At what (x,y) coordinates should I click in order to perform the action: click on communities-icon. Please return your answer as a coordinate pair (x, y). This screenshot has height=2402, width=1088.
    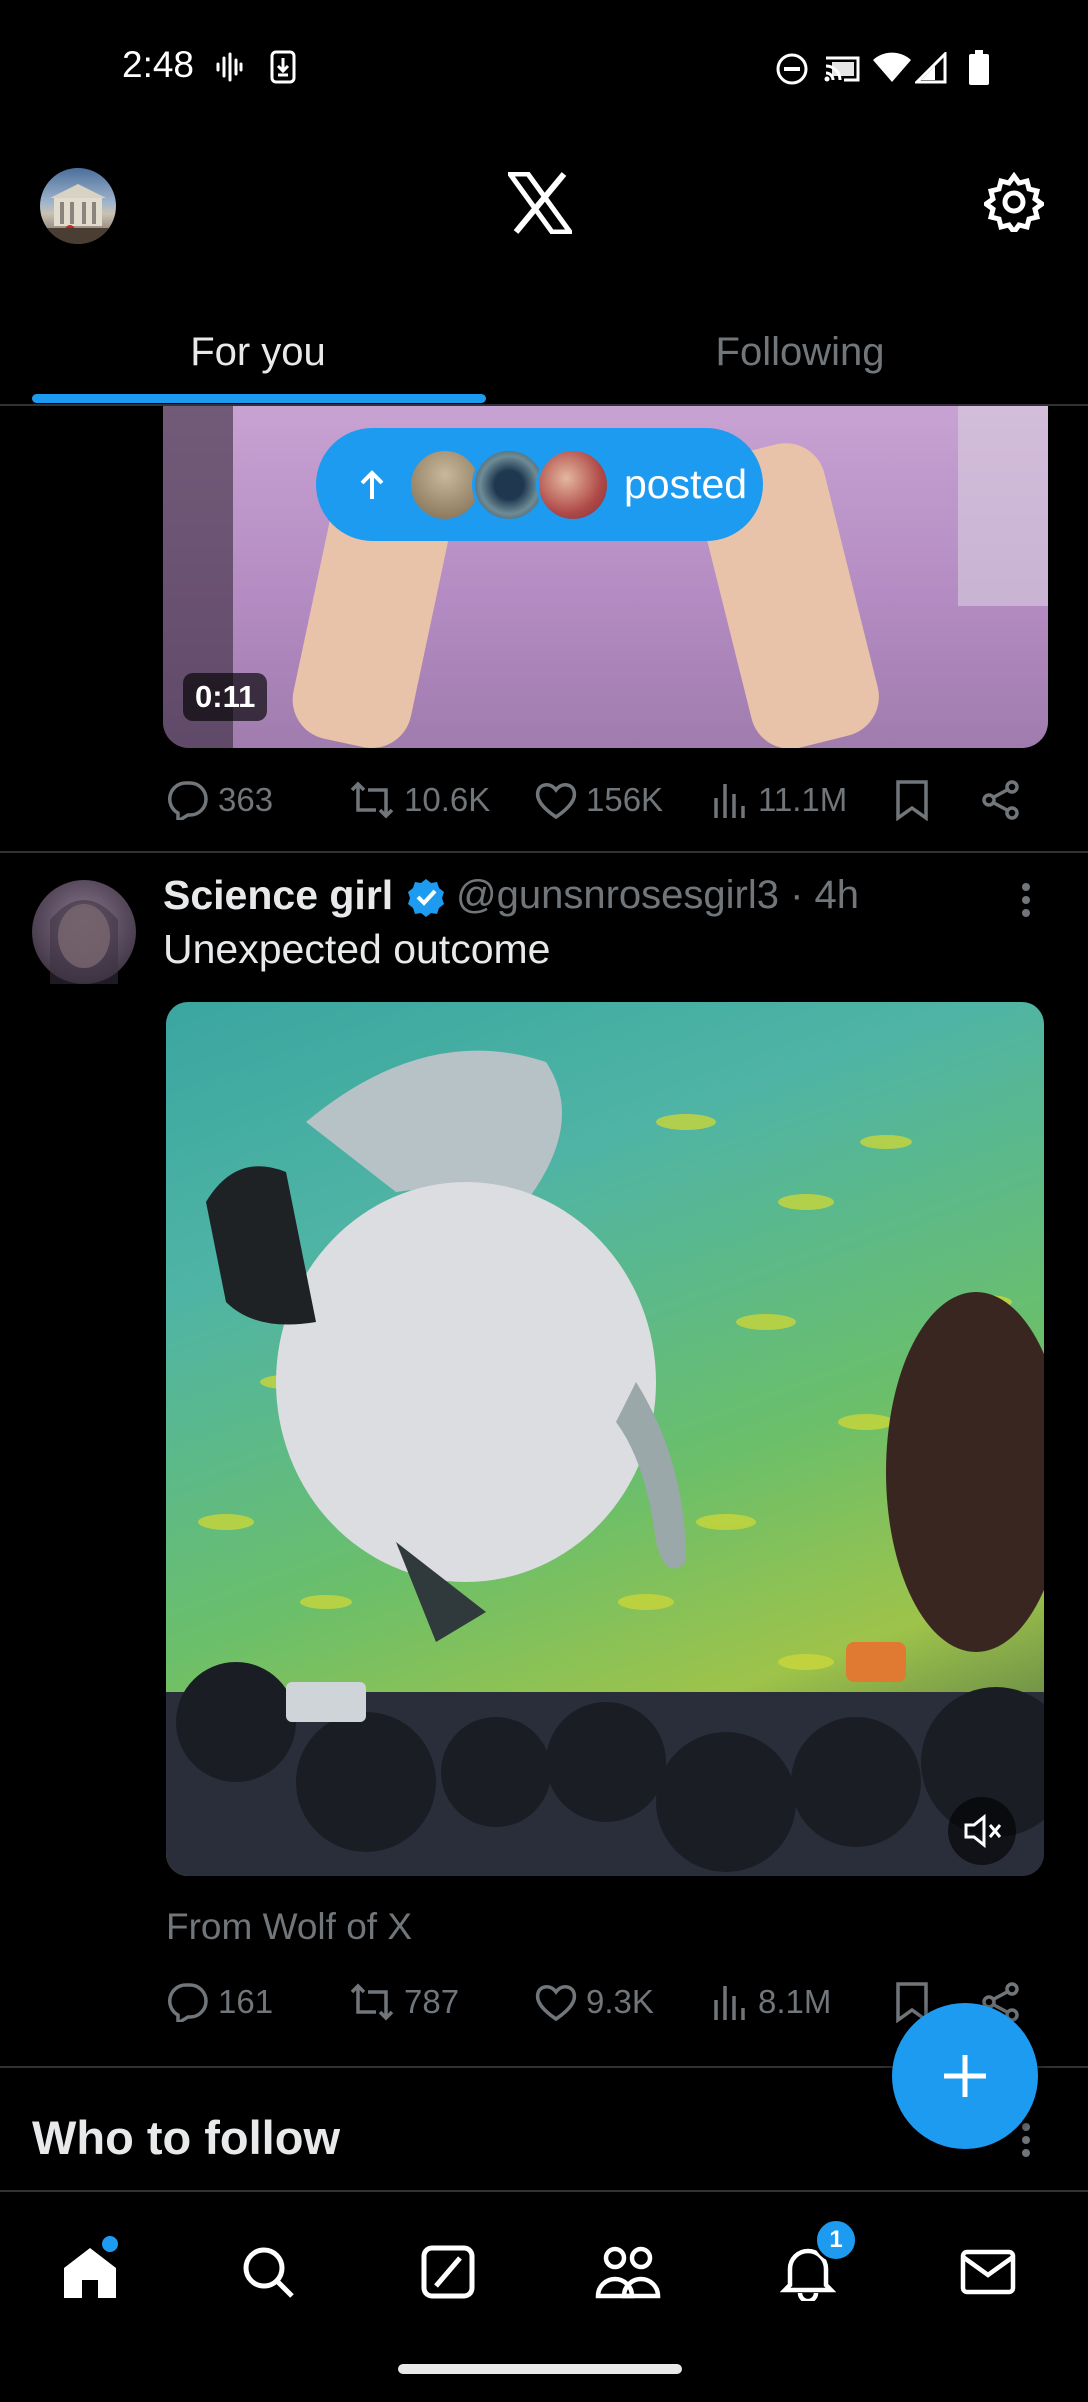
    Looking at the image, I should click on (628, 2272).